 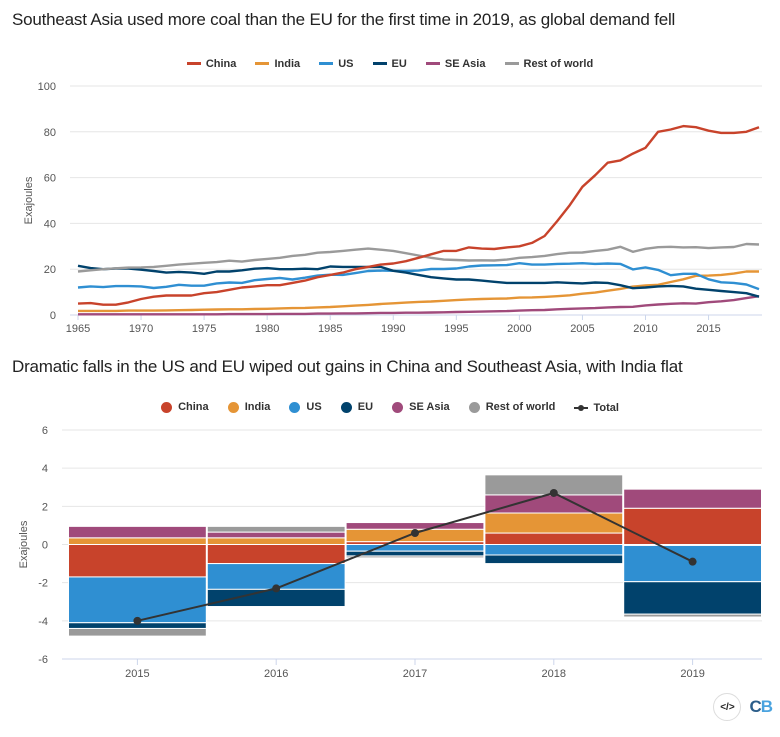 What do you see at coordinates (43, 584) in the screenshot?
I see `y-tick-label: -2` at bounding box center [43, 584].